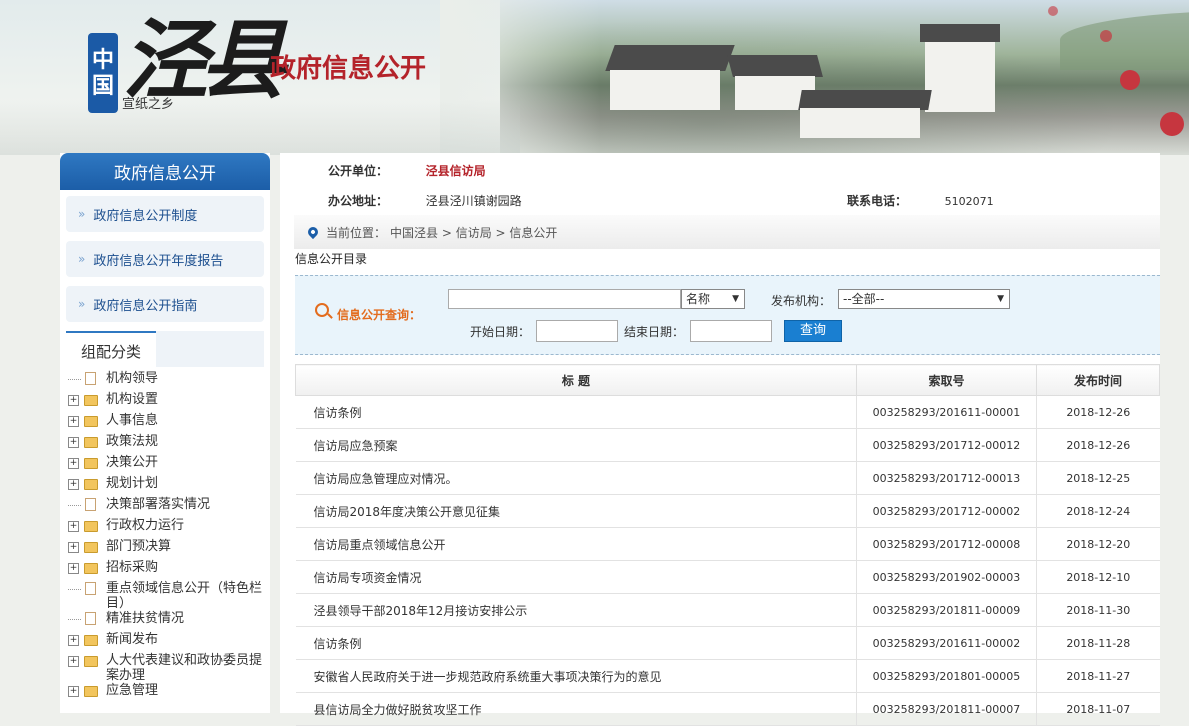 The image size is (1189, 726). Describe the element at coordinates (158, 504) in the screenshot. I see `tree-item-label: 决策部署落实情况` at that location.